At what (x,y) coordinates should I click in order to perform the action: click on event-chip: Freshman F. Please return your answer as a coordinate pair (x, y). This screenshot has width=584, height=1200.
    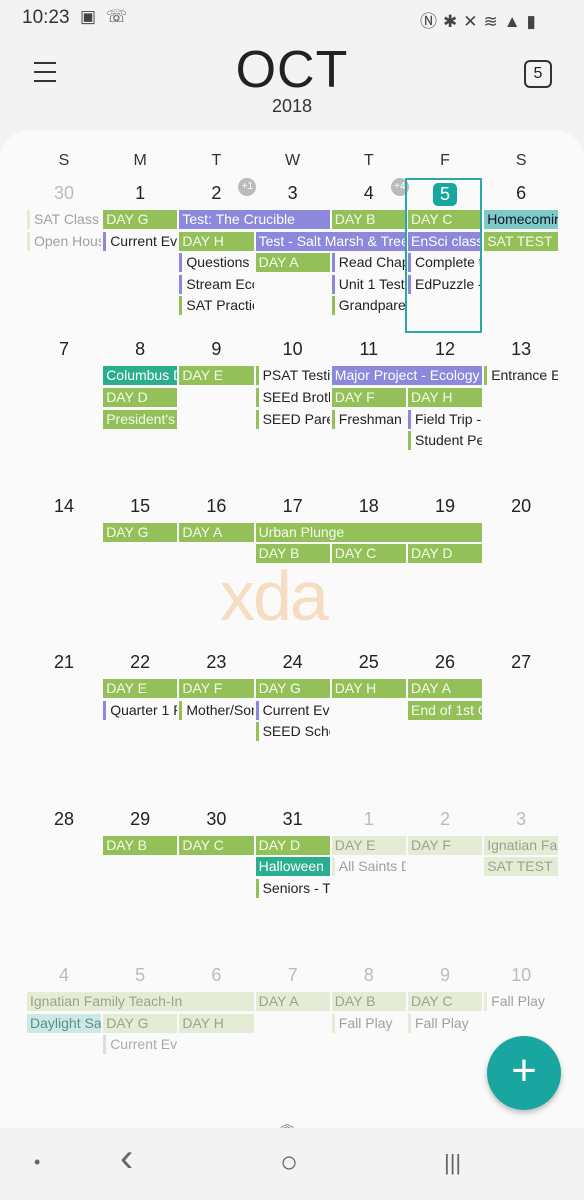
    Looking at the image, I should click on (368, 419).